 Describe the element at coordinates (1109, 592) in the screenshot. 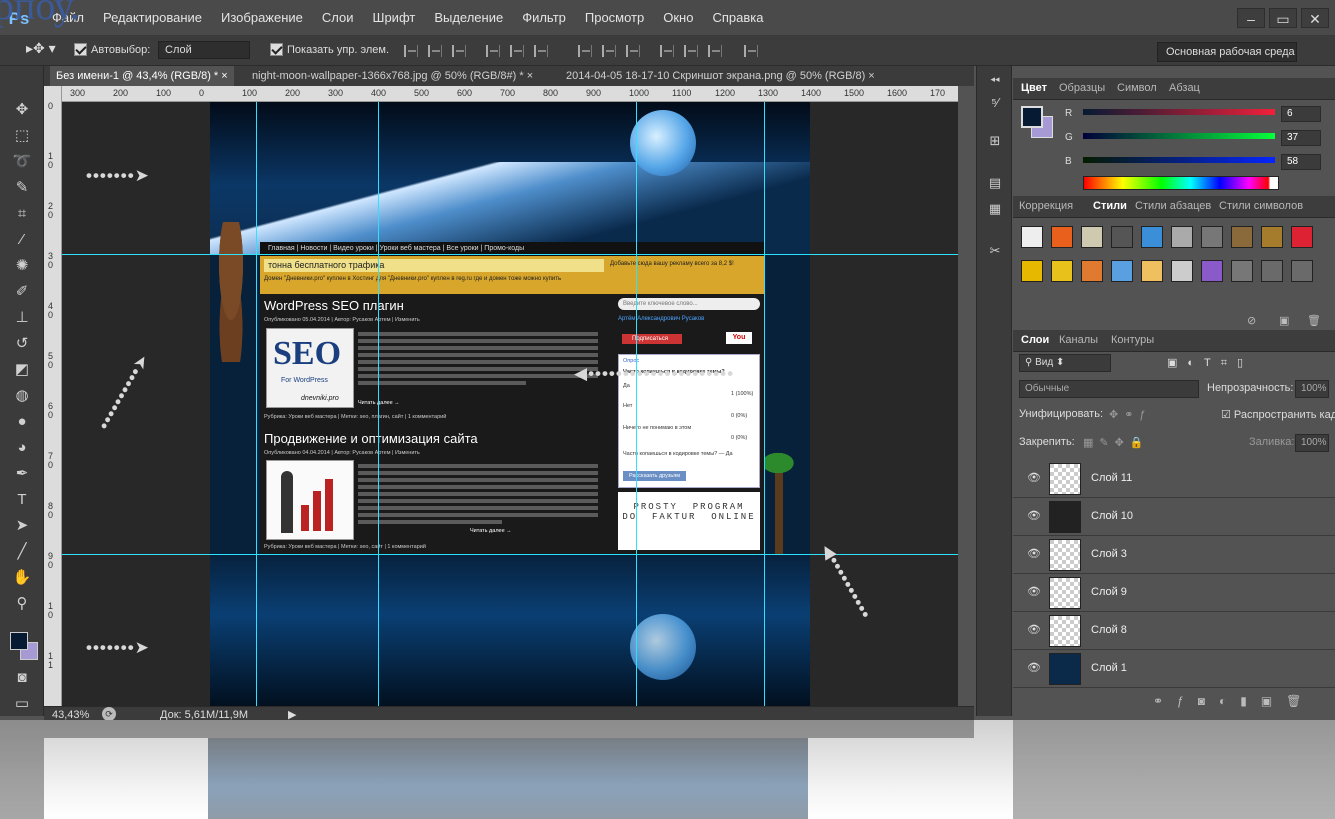

I see `layer-name: Слой 9` at that location.